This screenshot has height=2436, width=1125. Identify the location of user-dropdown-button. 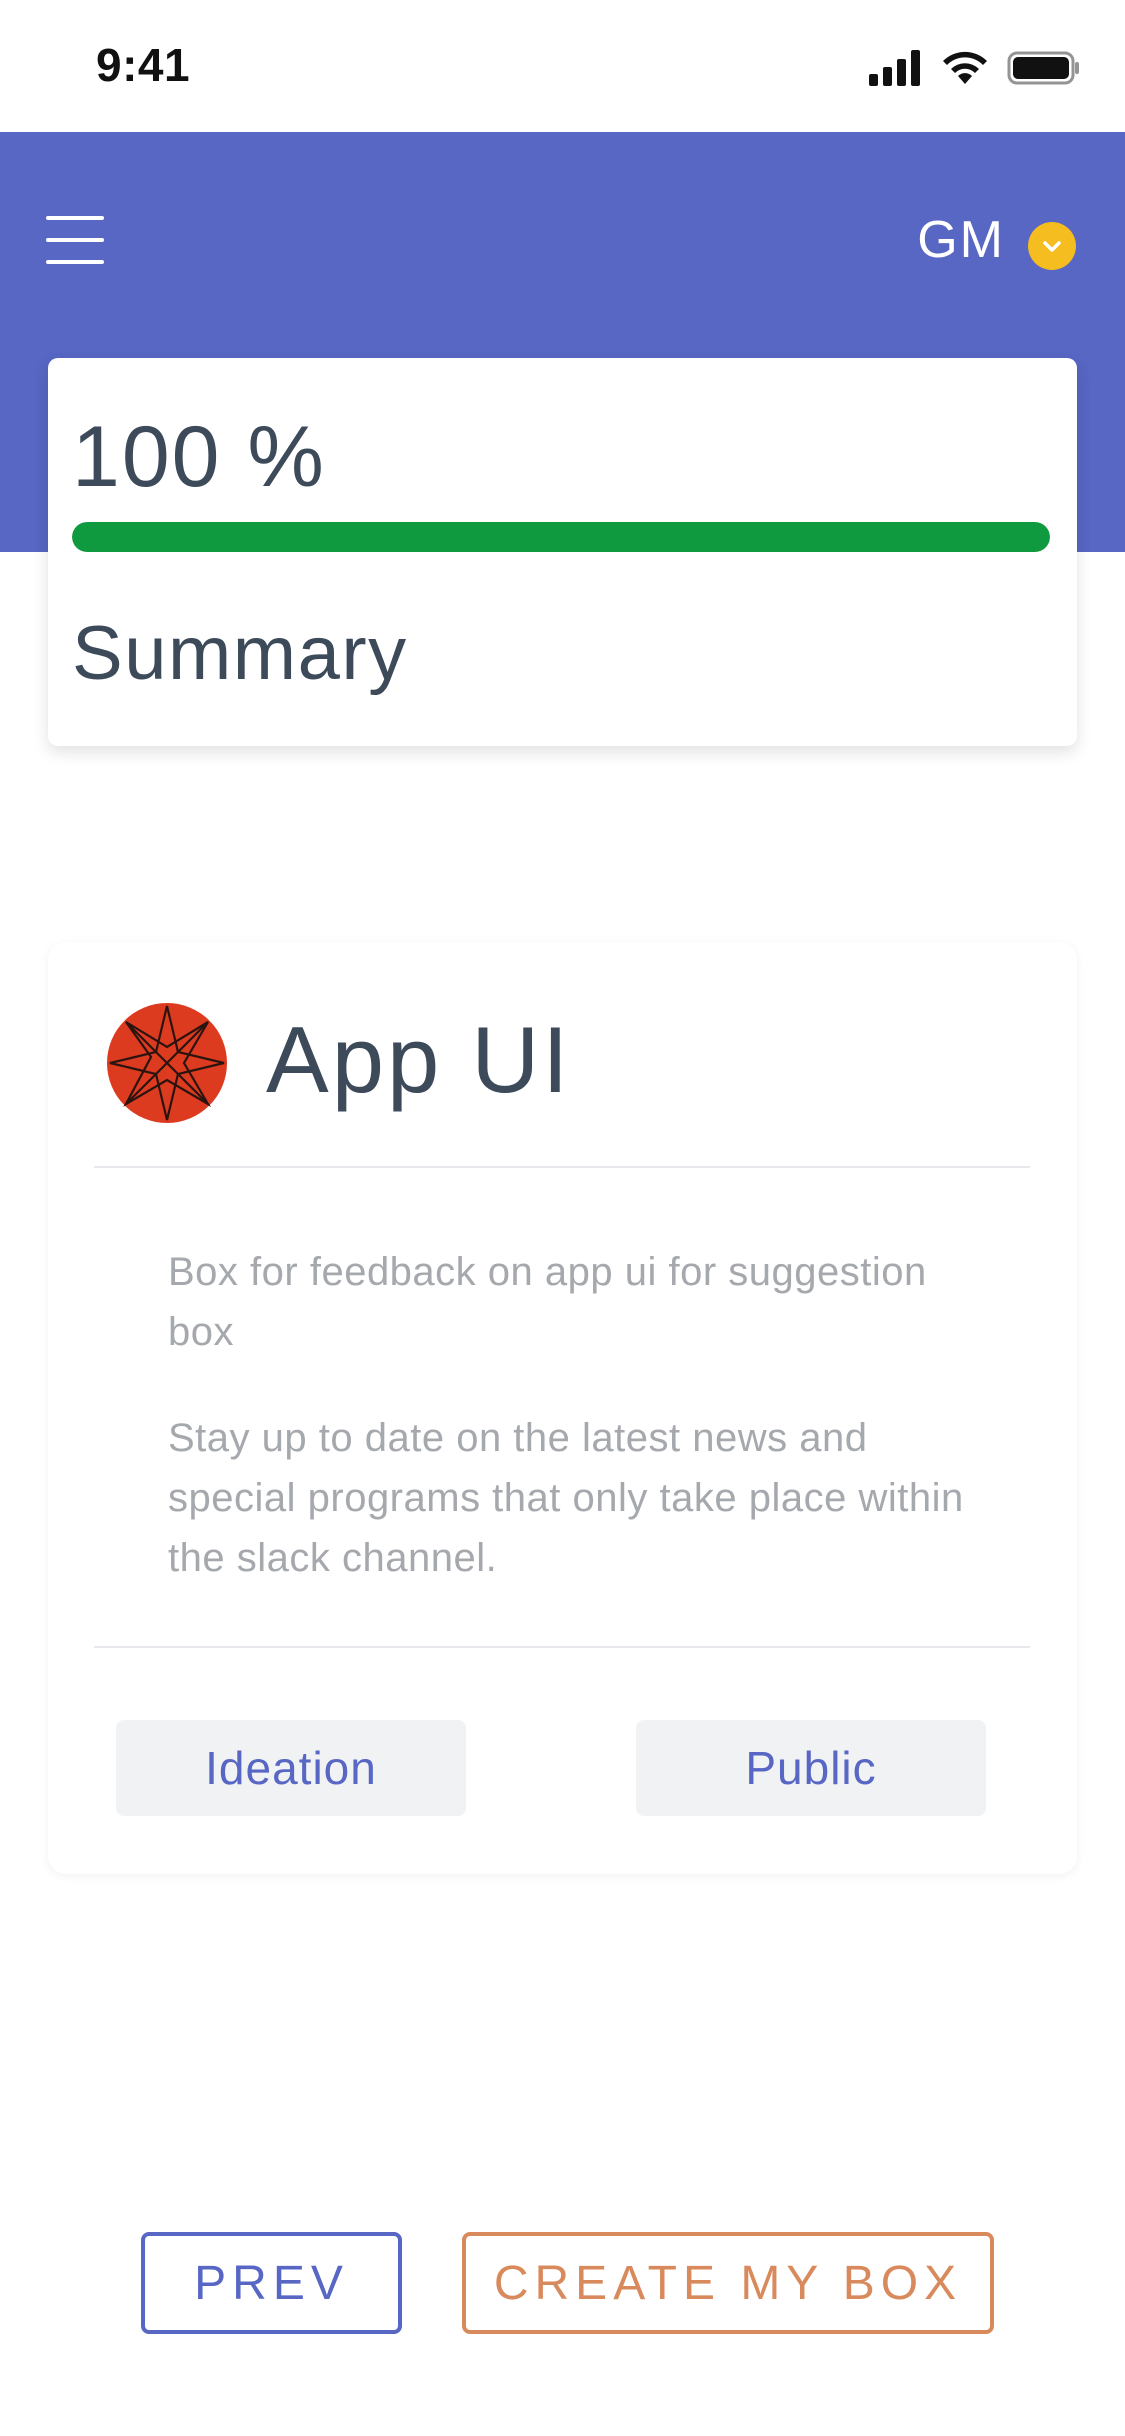
(1052, 246).